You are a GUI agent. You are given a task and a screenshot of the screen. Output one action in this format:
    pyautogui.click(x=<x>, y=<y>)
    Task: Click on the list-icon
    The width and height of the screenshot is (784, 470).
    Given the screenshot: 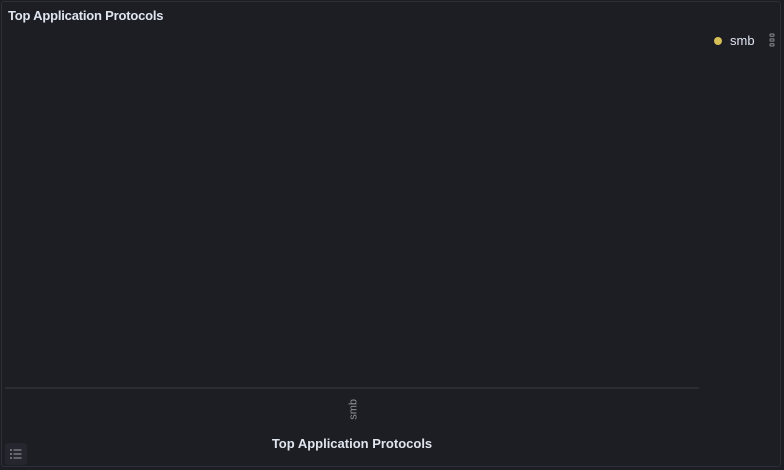 What is the action you would take?
    pyautogui.click(x=16, y=454)
    